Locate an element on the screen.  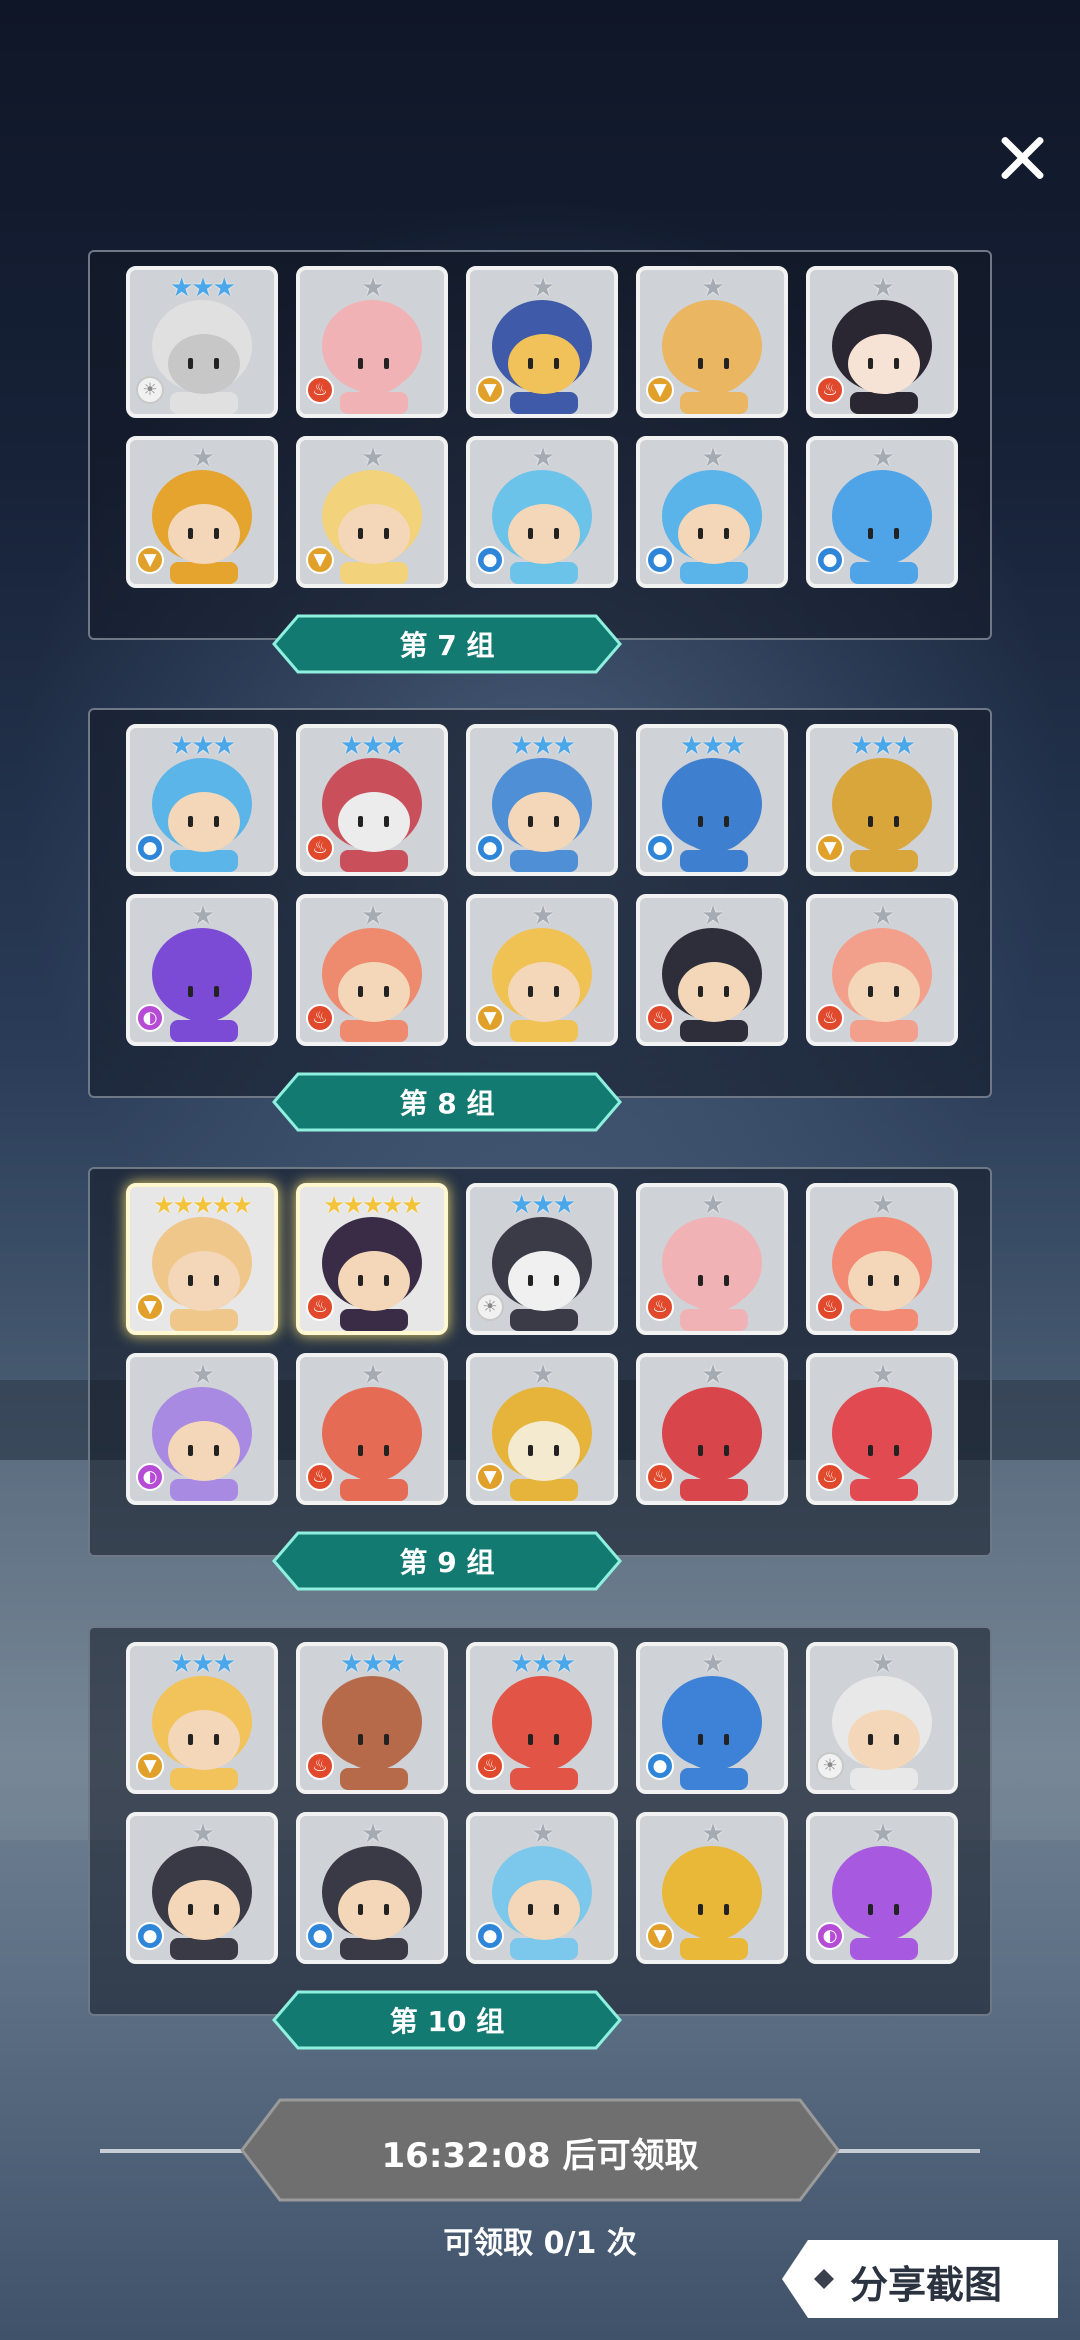
group-label: 第 7 组 is located at coordinates (447, 645).